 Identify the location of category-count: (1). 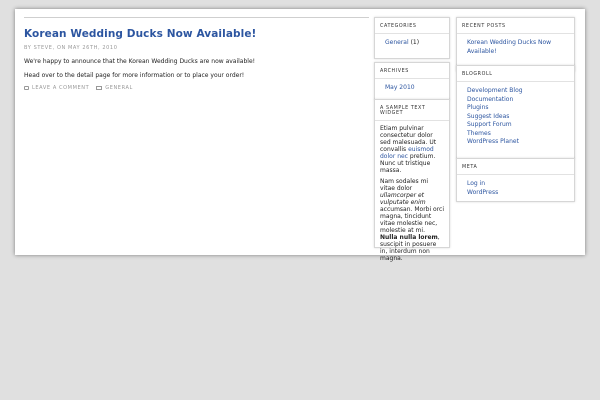
(415, 42).